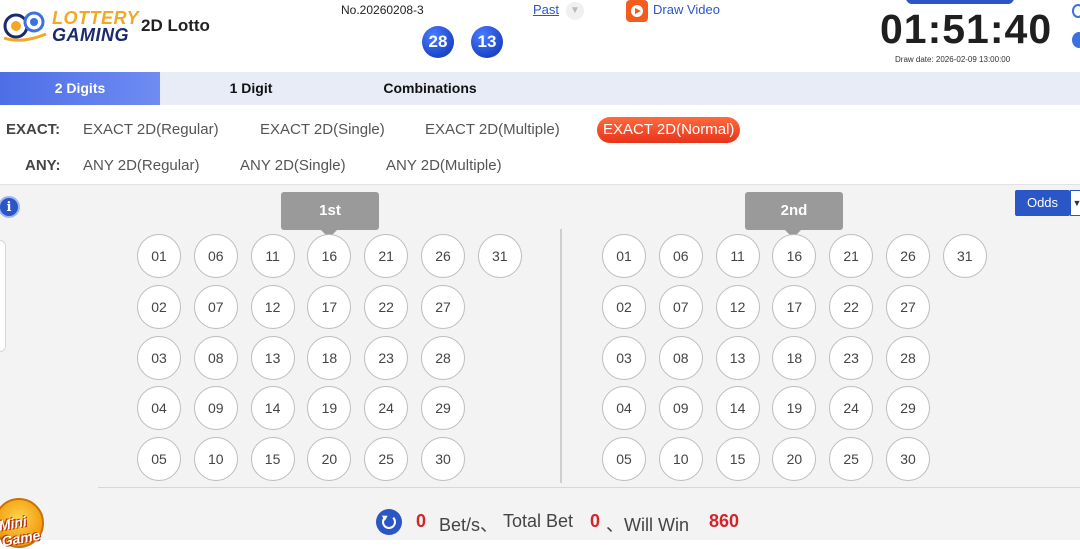  What do you see at coordinates (272, 408) in the screenshot?
I see `number-ball-1st: 14` at bounding box center [272, 408].